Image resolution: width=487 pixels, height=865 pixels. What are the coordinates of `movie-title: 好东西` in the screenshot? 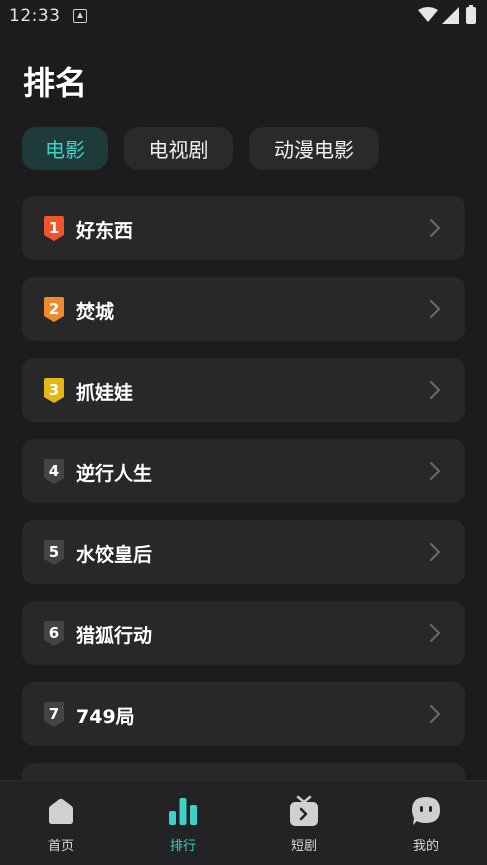 It's located at (105, 231).